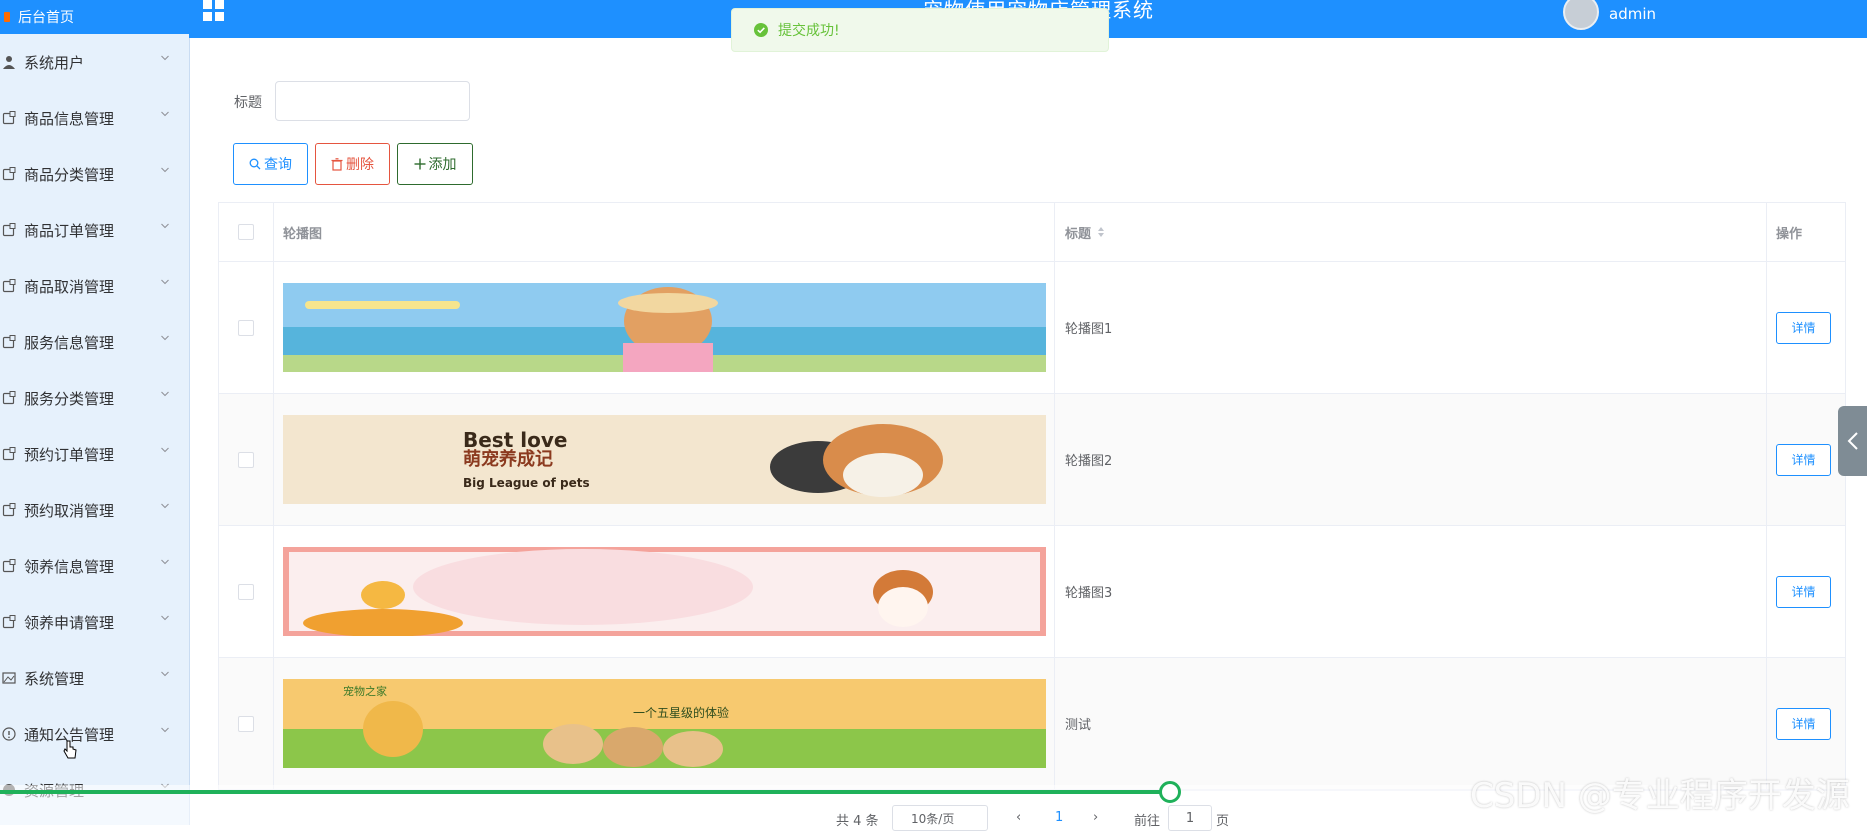  What do you see at coordinates (585, 792) in the screenshot?
I see `video-progress-bar` at bounding box center [585, 792].